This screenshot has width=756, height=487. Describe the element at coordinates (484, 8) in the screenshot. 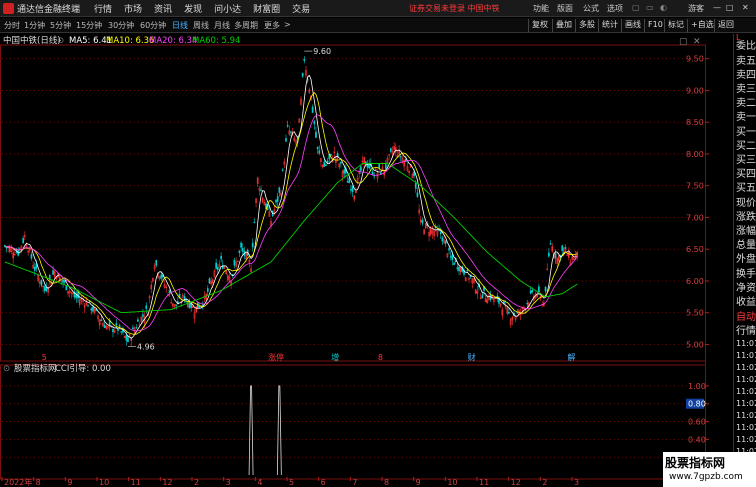

I see `stock-tab: 中国中铁` at that location.